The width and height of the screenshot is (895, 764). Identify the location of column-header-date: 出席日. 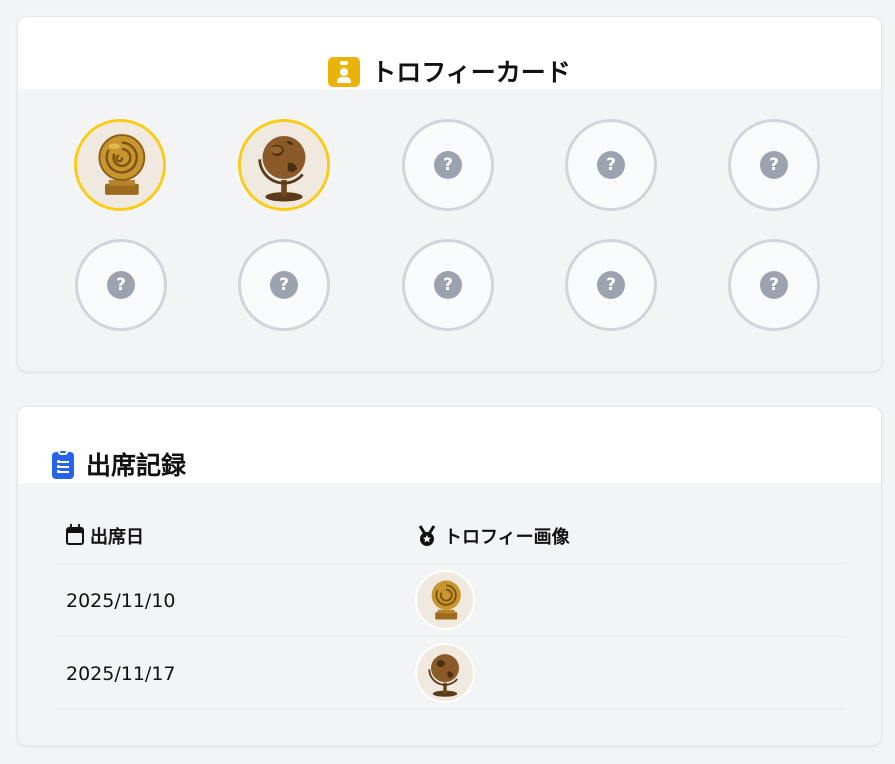
(105, 536).